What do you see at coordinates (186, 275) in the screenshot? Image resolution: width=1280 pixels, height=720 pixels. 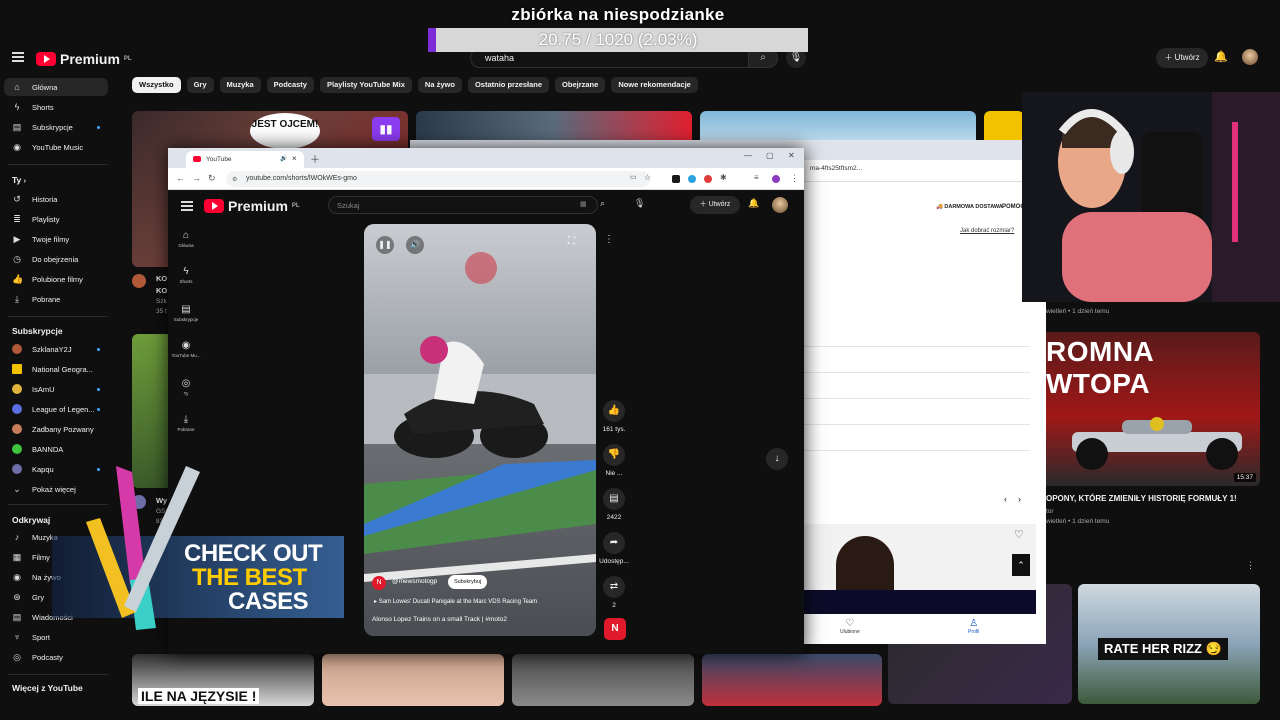 I see `mini-sidebar-shorts: ϟ Shorts` at bounding box center [186, 275].